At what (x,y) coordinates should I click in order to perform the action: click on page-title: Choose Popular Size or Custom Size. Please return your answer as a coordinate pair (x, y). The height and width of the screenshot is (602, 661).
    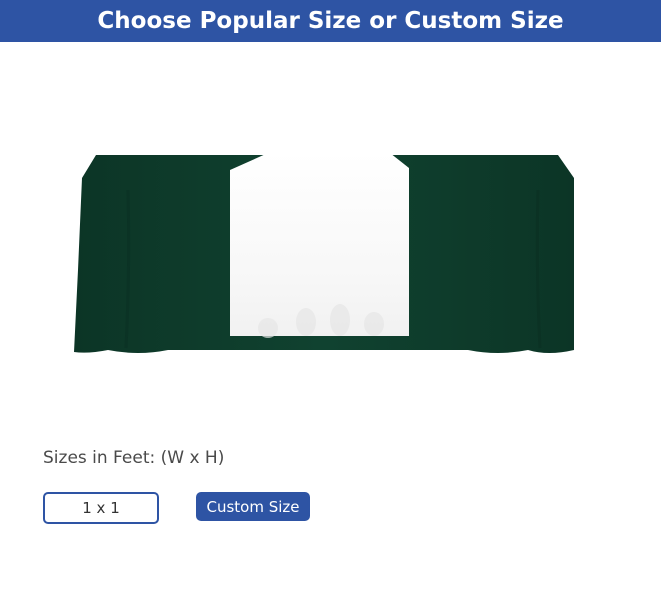
    Looking at the image, I should click on (330, 21).